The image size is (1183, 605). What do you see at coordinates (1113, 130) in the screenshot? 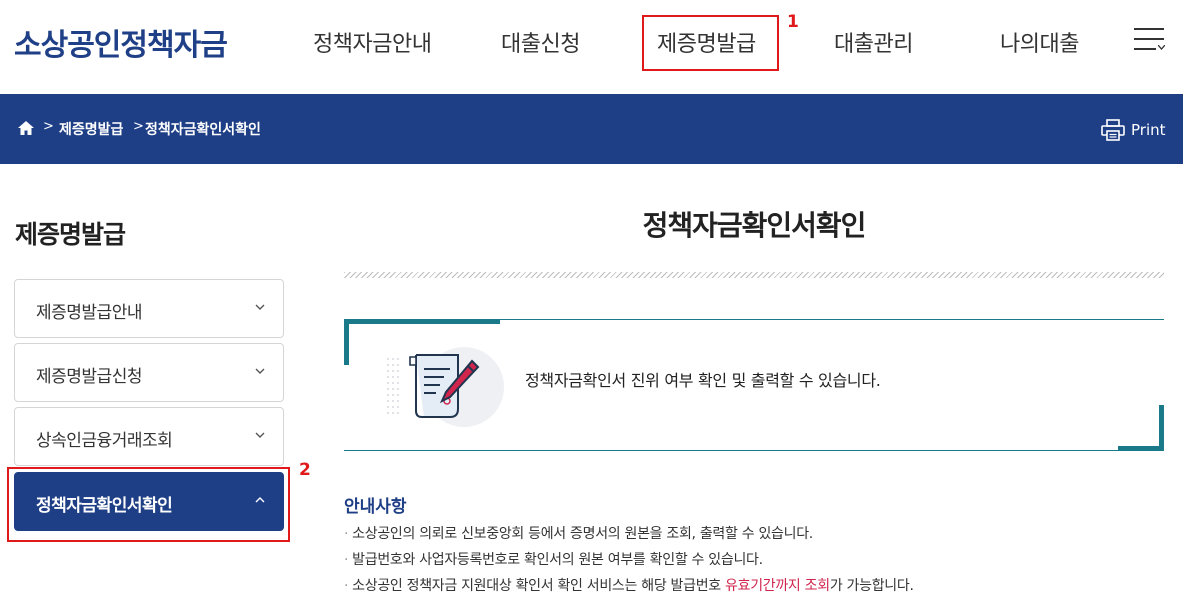
I see `printer-icon` at bounding box center [1113, 130].